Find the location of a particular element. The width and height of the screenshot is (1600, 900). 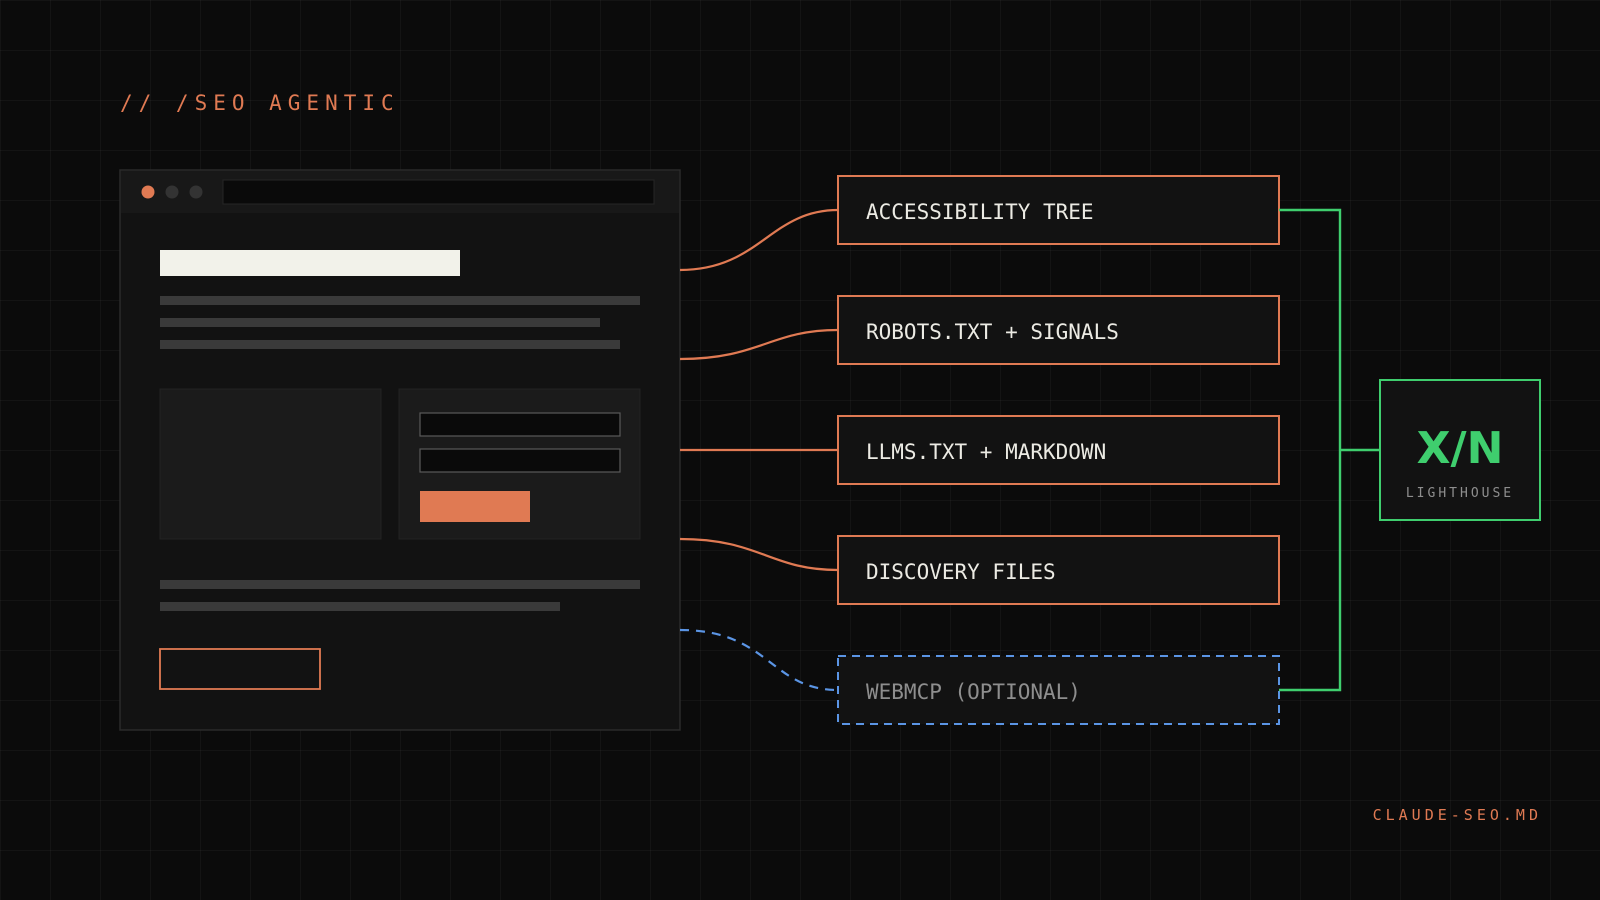

browser-connectors is located at coordinates (759, 450).